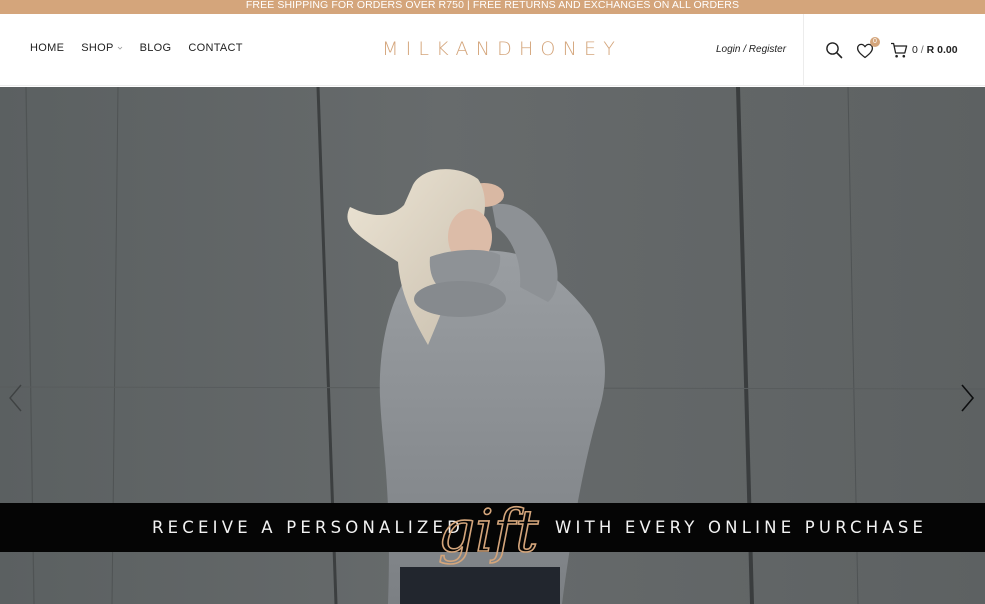 The height and width of the screenshot is (604, 985). I want to click on chevron-right-icon, so click(967, 398).